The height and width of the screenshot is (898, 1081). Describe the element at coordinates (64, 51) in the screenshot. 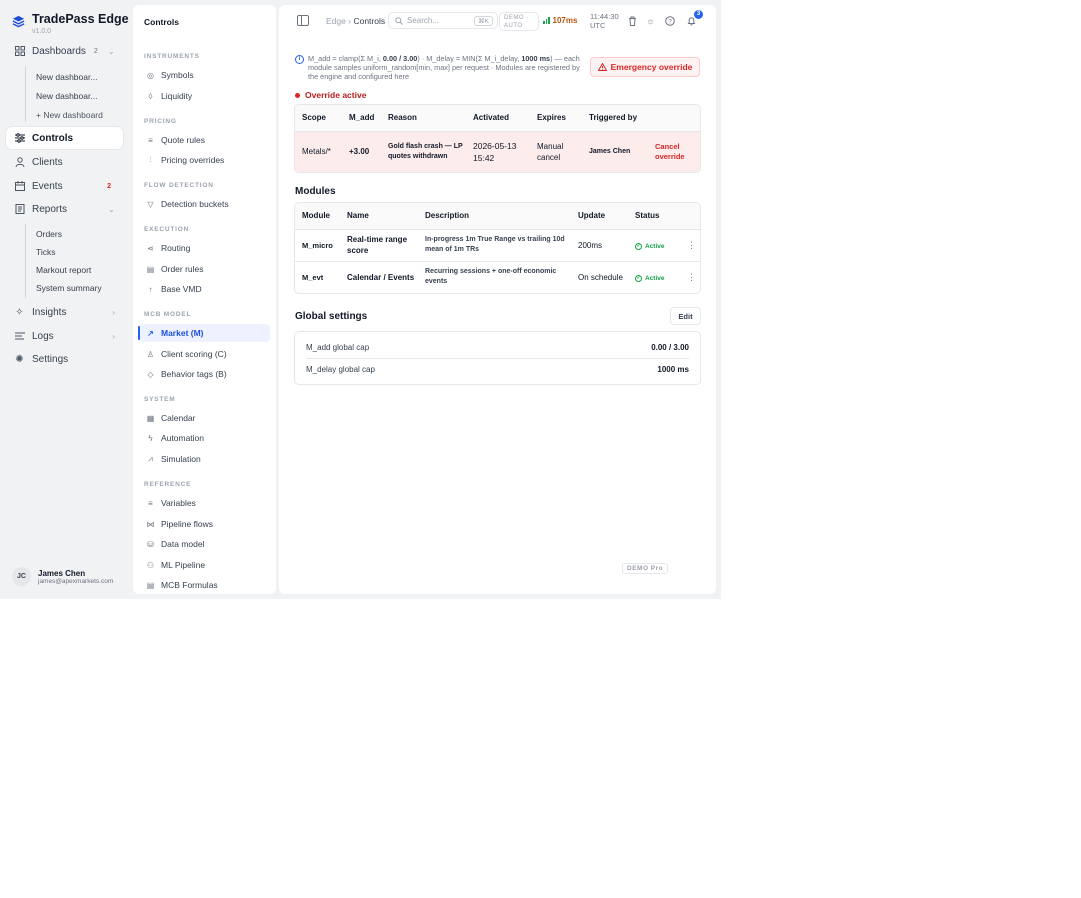

I see `nav-dashboards: Dashboards 2 ⌄` at that location.